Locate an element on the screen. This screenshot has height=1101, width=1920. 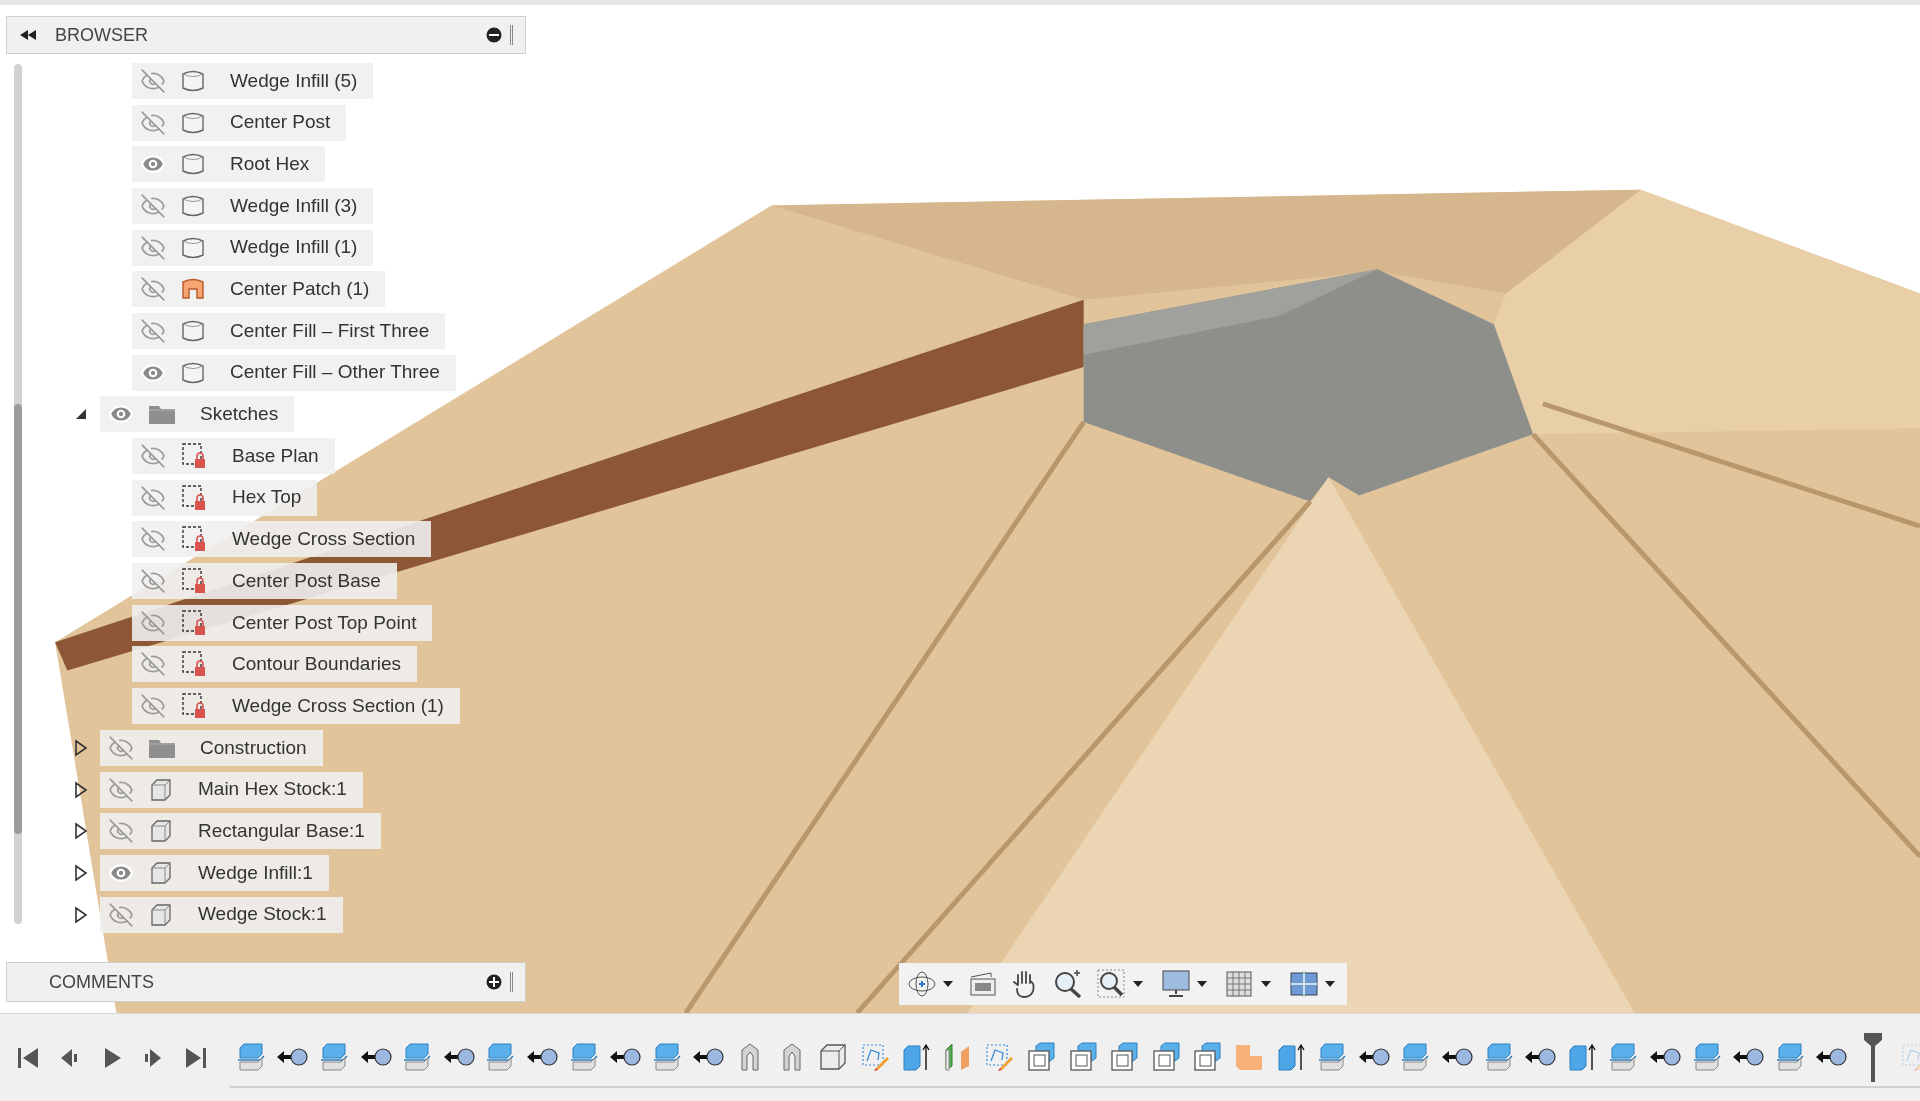
tree-item-label: Center Post is located at coordinates (280, 122).